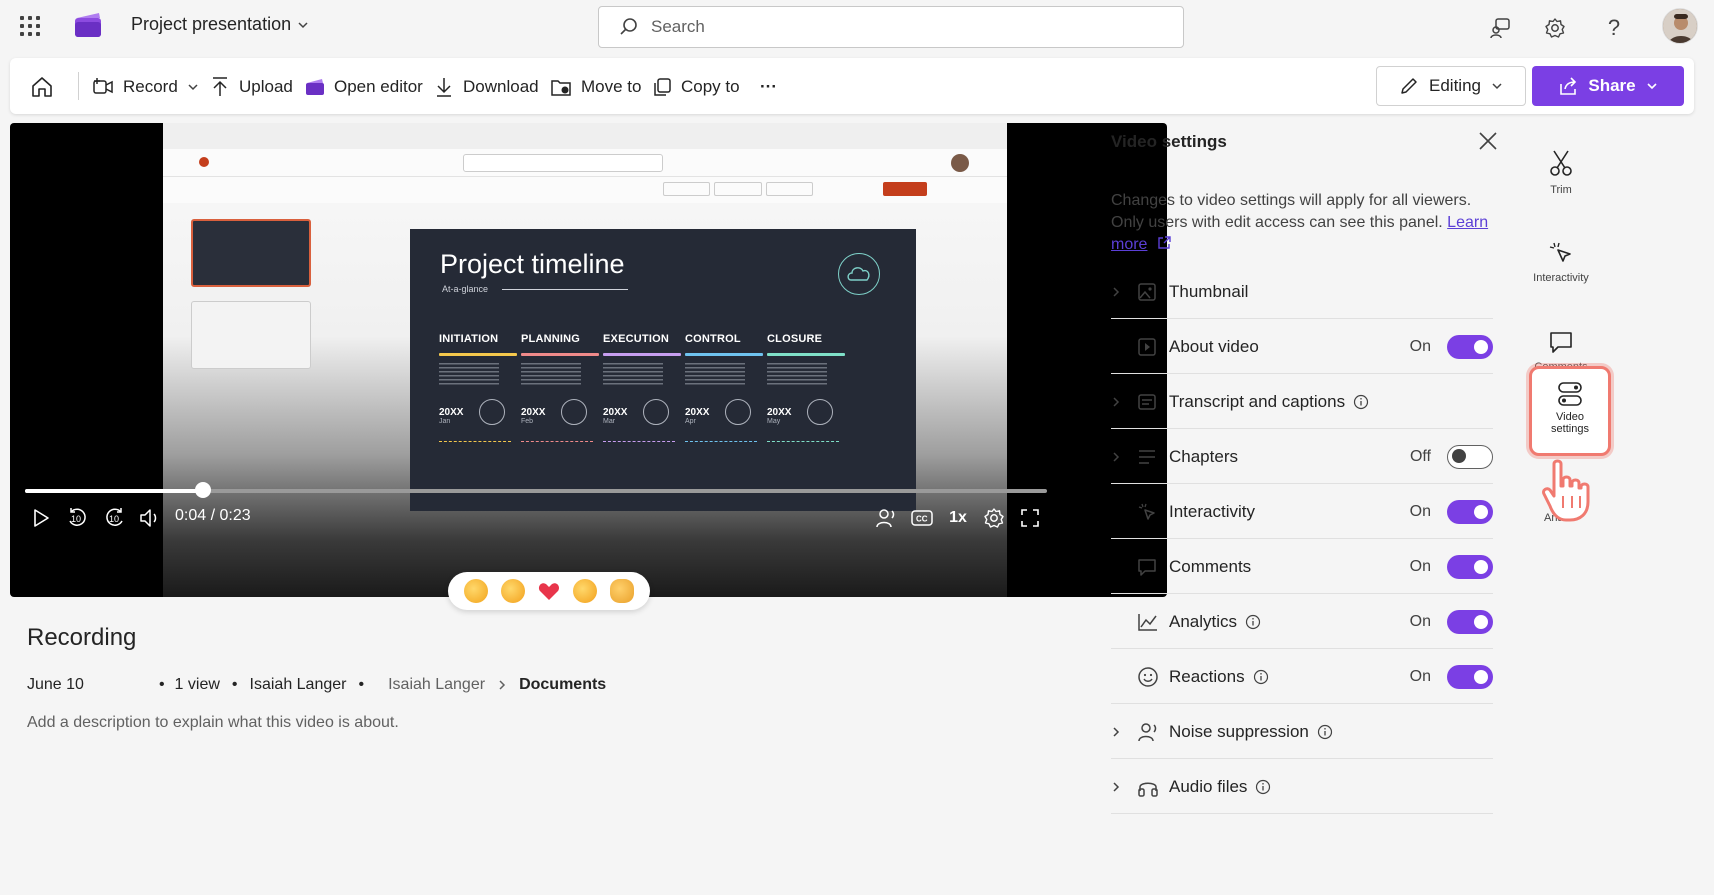 The height and width of the screenshot is (895, 1714). Describe the element at coordinates (697, 412) in the screenshot. I see `phase-year: 20XX` at that location.